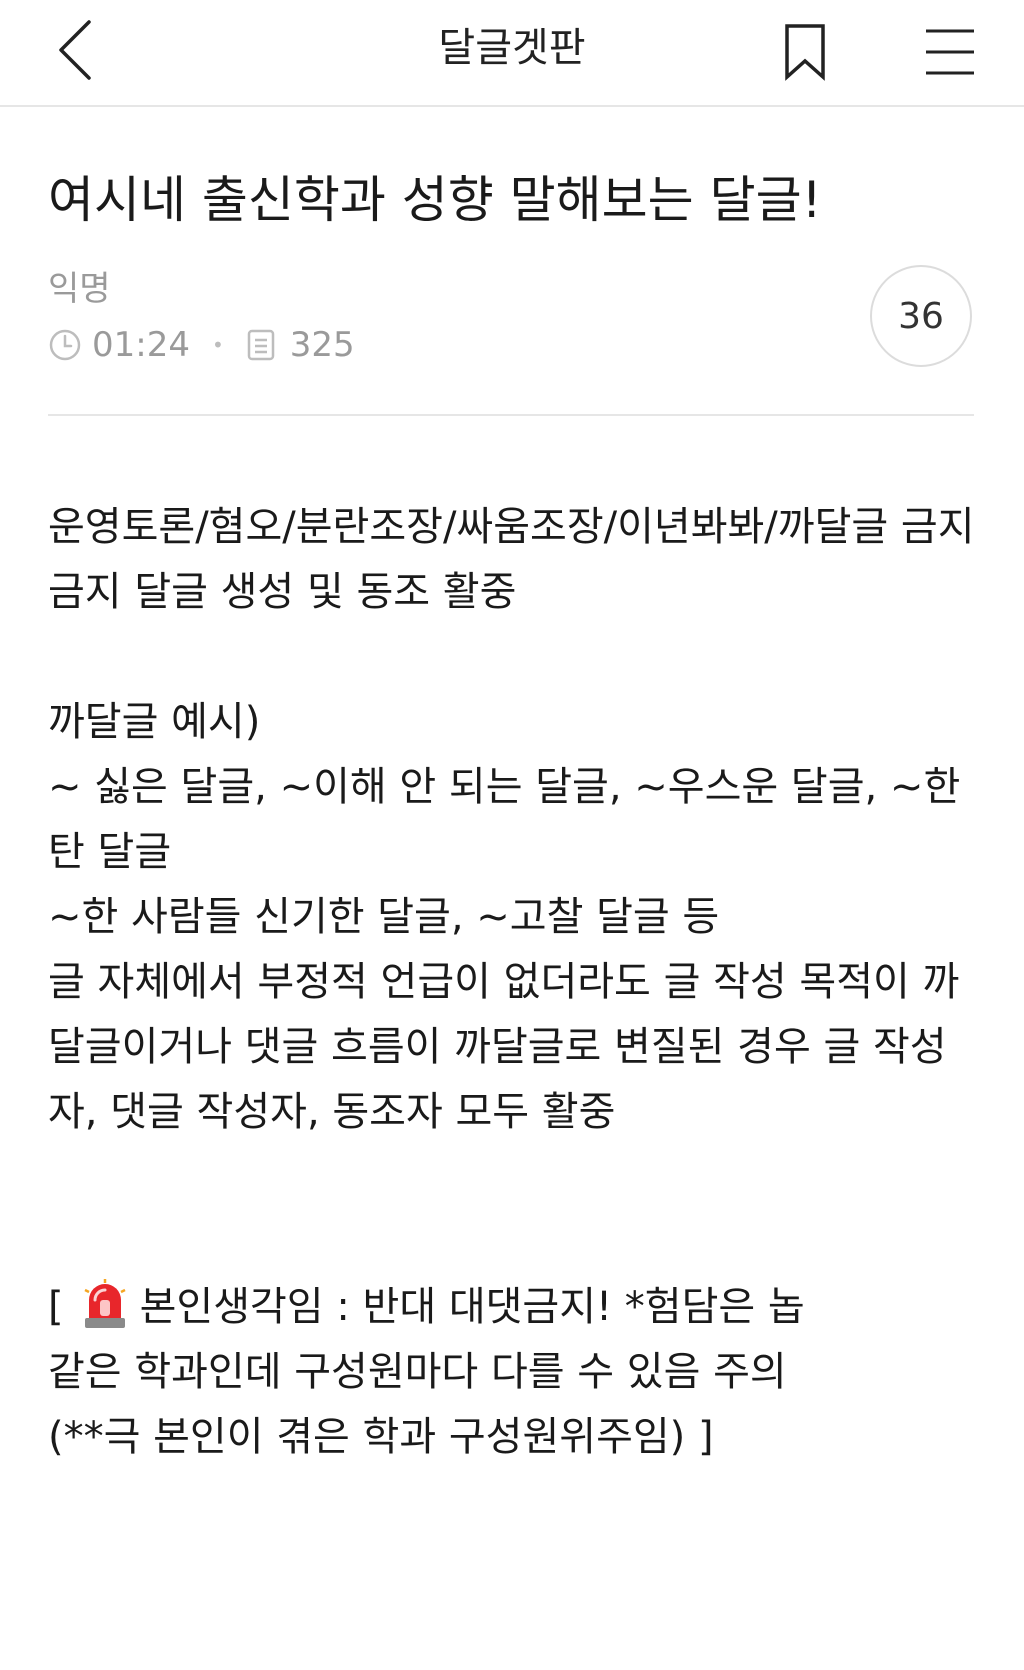 The width and height of the screenshot is (1024, 1670). I want to click on view-count: 325, so click(322, 345).